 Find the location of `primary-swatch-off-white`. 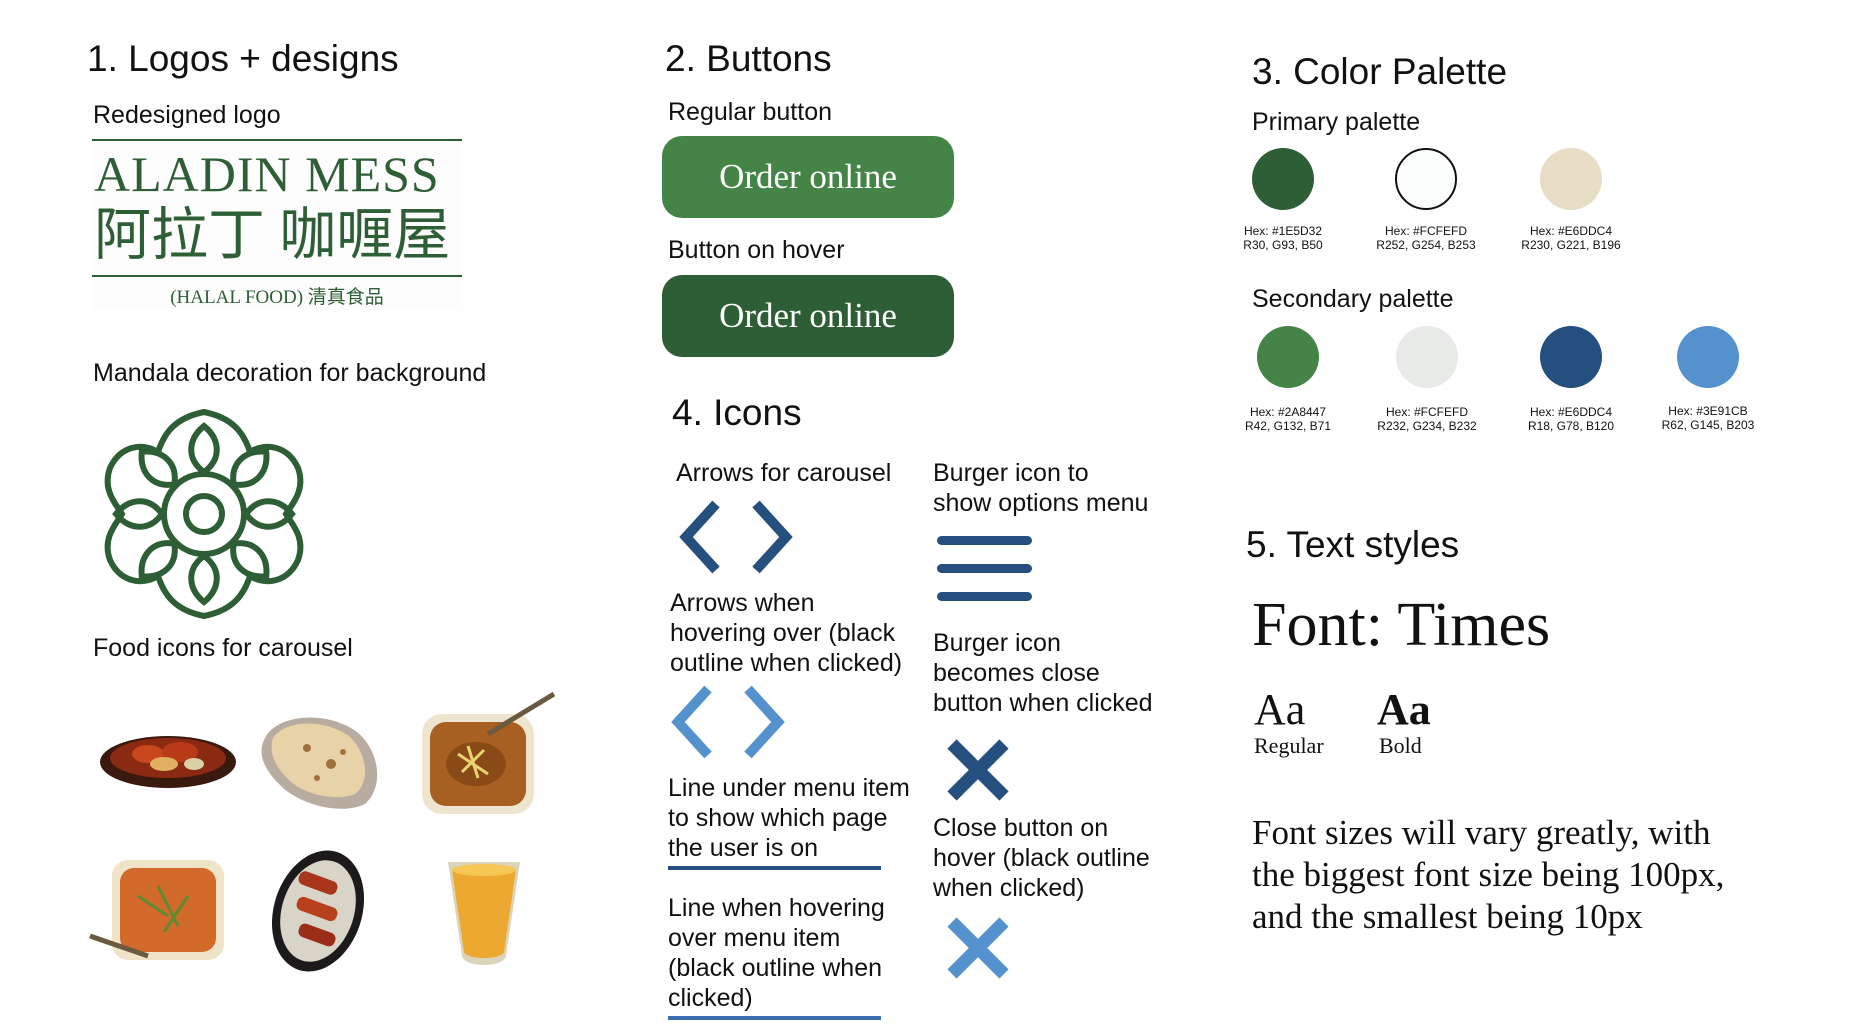

primary-swatch-off-white is located at coordinates (1426, 179).